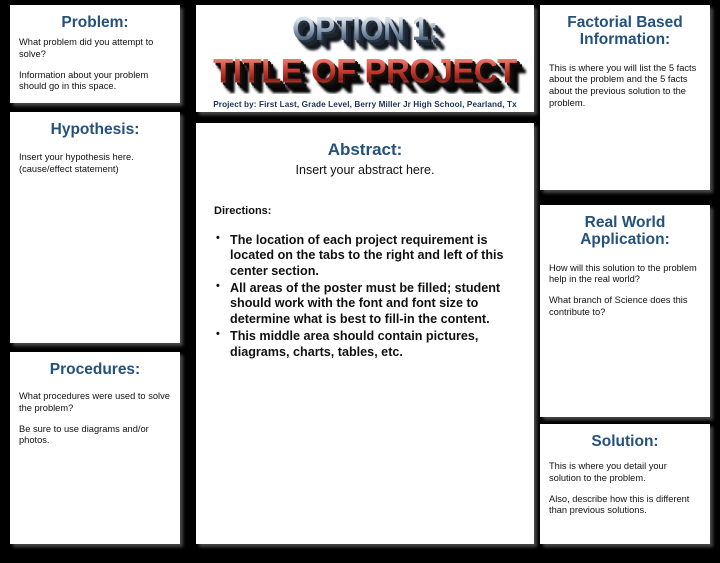 The width and height of the screenshot is (720, 563). I want to click on panel-procedures-heading: Procedures:, so click(95, 369).